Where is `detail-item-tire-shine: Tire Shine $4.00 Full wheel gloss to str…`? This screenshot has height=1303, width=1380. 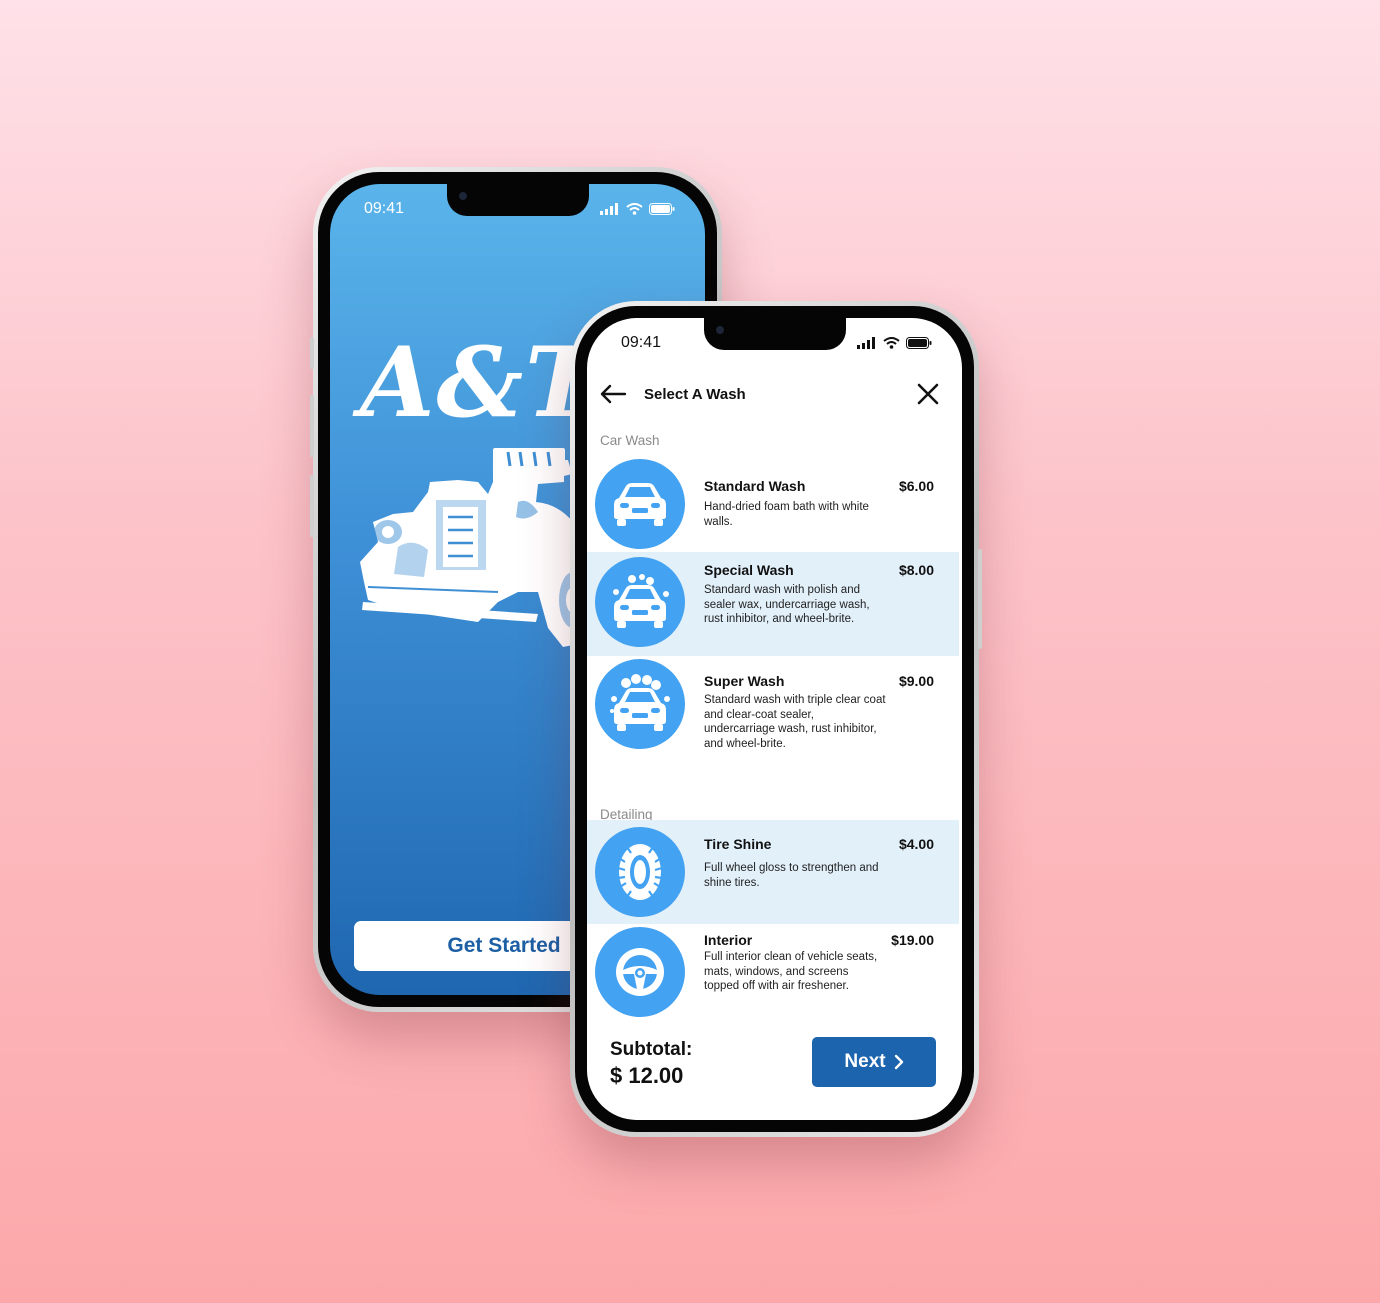 detail-item-tire-shine: Tire Shine $4.00 Full wheel gloss to str… is located at coordinates (773, 872).